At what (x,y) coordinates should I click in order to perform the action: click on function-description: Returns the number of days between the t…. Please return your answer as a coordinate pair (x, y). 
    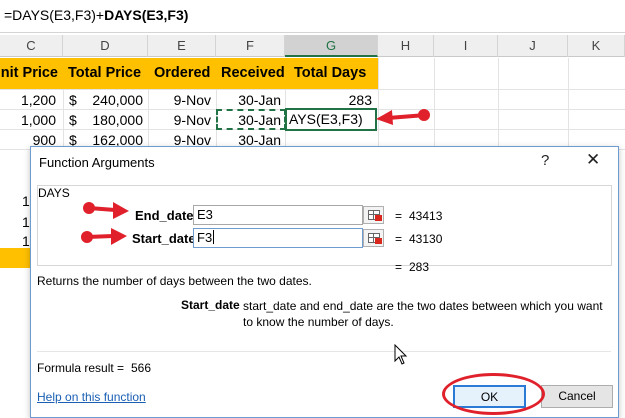
    Looking at the image, I should click on (174, 281).